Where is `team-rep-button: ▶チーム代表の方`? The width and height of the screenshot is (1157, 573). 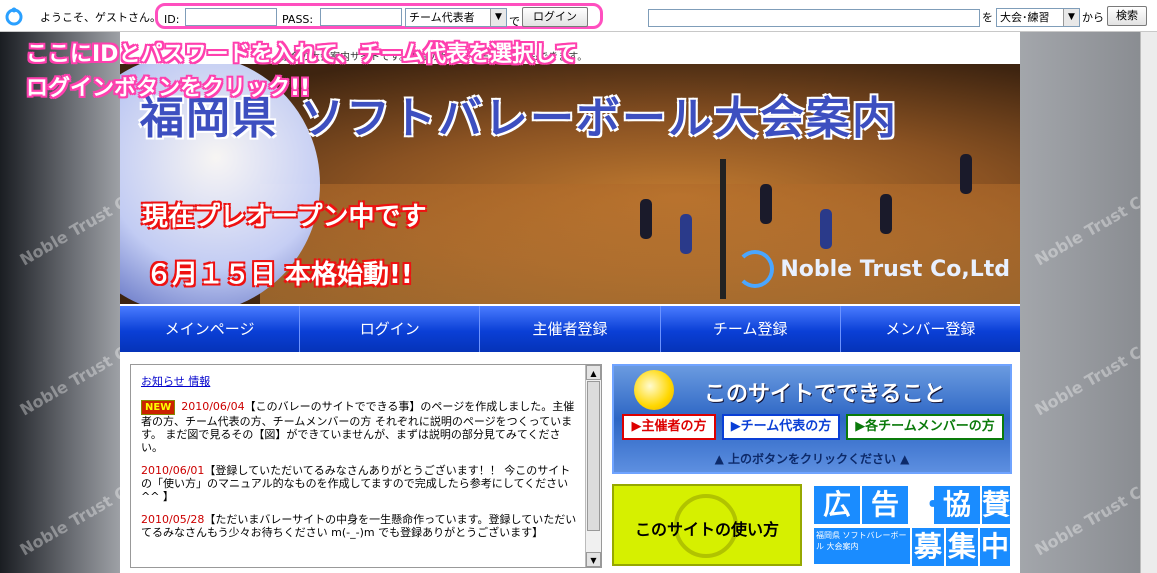 team-rep-button: ▶チーム代表の方 is located at coordinates (781, 427).